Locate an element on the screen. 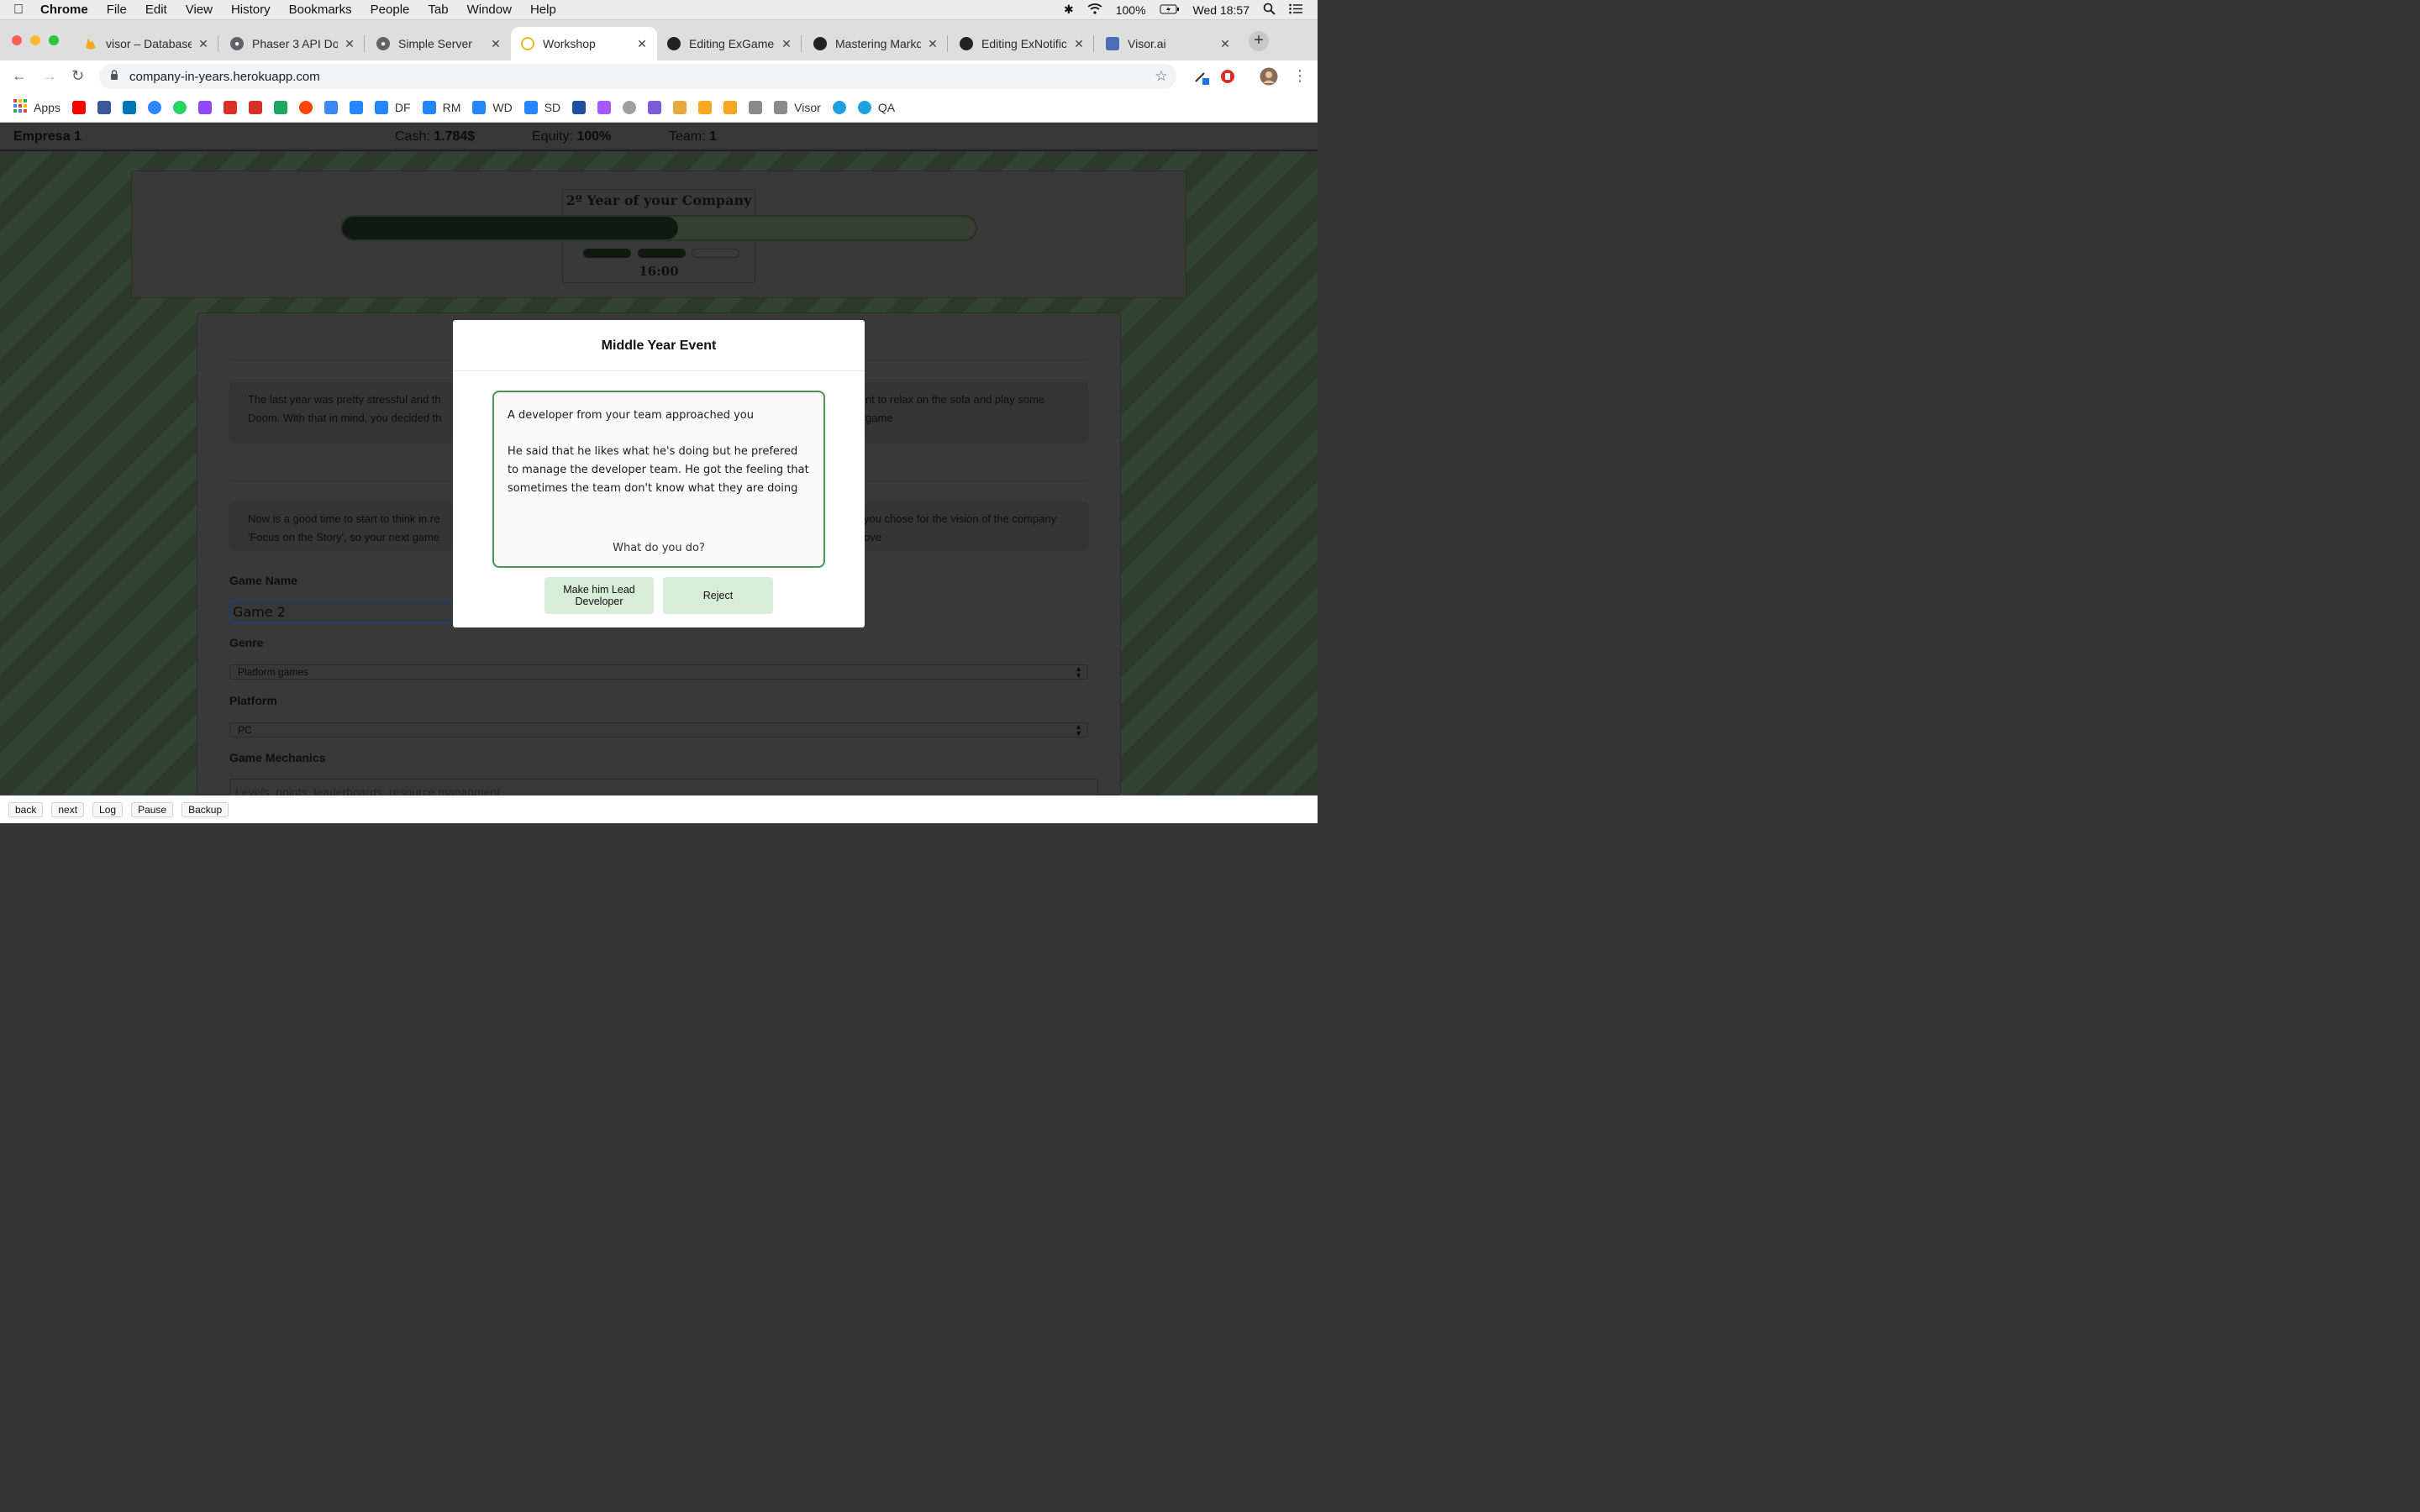 This screenshot has height=1512, width=2420. menu-history: History is located at coordinates (251, 10).